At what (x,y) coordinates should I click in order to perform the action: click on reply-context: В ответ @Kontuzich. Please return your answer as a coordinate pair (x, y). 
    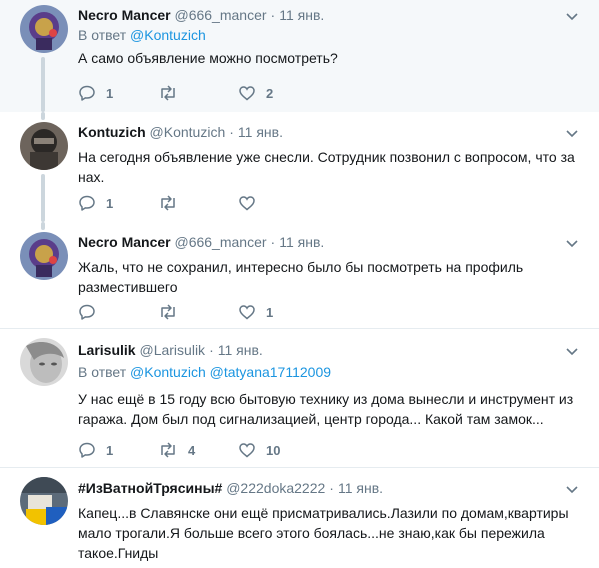
    Looking at the image, I should click on (328, 35).